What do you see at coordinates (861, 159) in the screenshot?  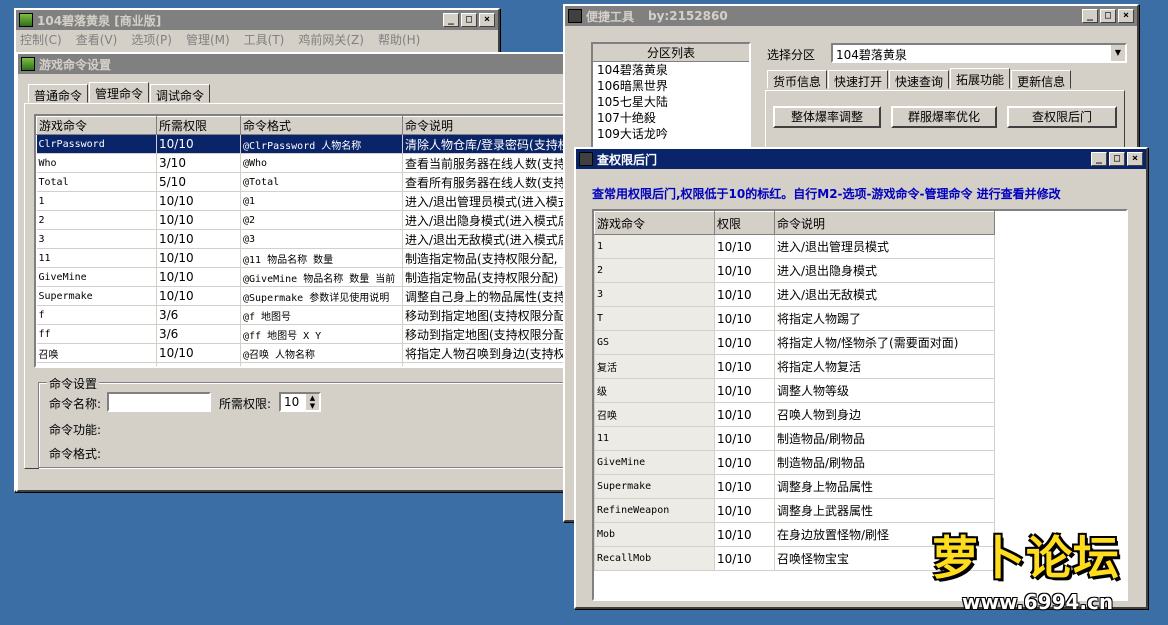 I see `backdoor-window-titlebar: 查权限后门 _ □ ×` at bounding box center [861, 159].